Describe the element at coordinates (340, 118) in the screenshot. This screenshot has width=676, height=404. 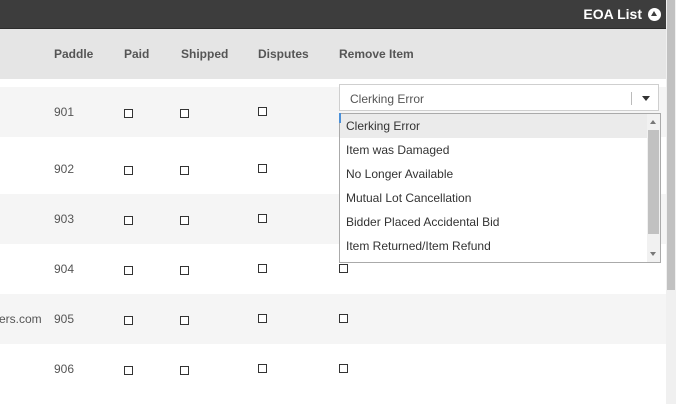
I see `focus-indicator` at that location.